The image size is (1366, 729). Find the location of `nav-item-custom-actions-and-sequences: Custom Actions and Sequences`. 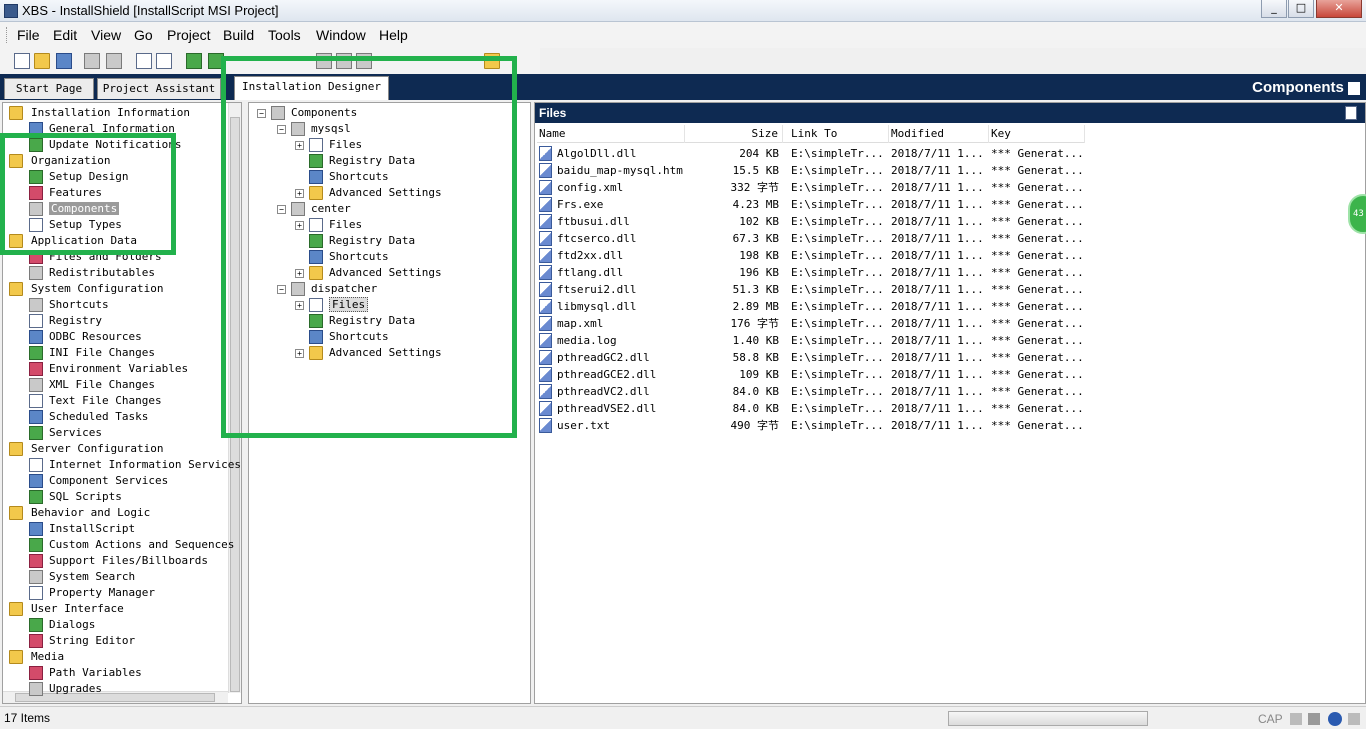

nav-item-custom-actions-and-sequences: Custom Actions and Sequences is located at coordinates (130, 545).